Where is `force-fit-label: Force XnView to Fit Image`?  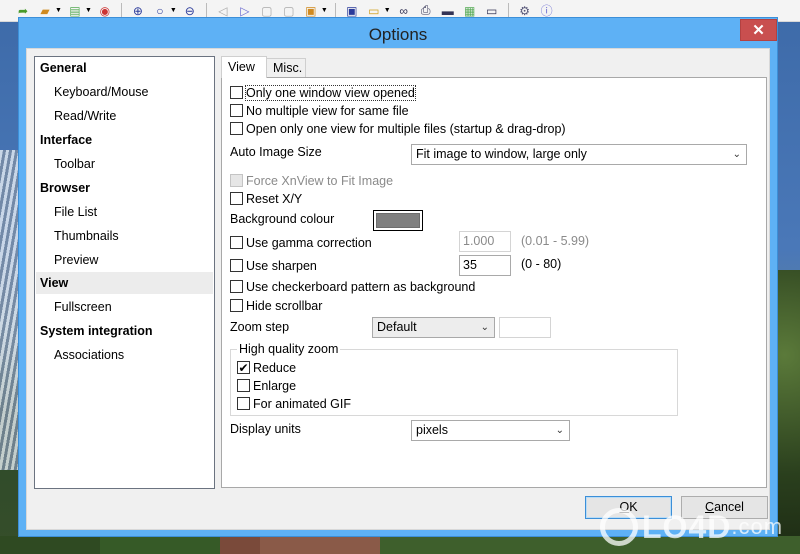
force-fit-label: Force XnView to Fit Image is located at coordinates (320, 180).